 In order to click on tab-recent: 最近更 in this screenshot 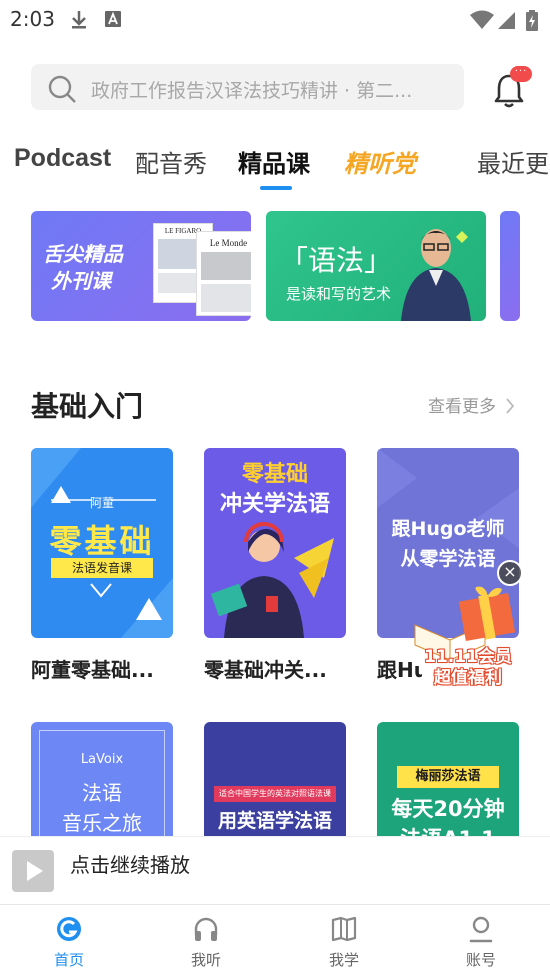, I will do `click(513, 161)`.